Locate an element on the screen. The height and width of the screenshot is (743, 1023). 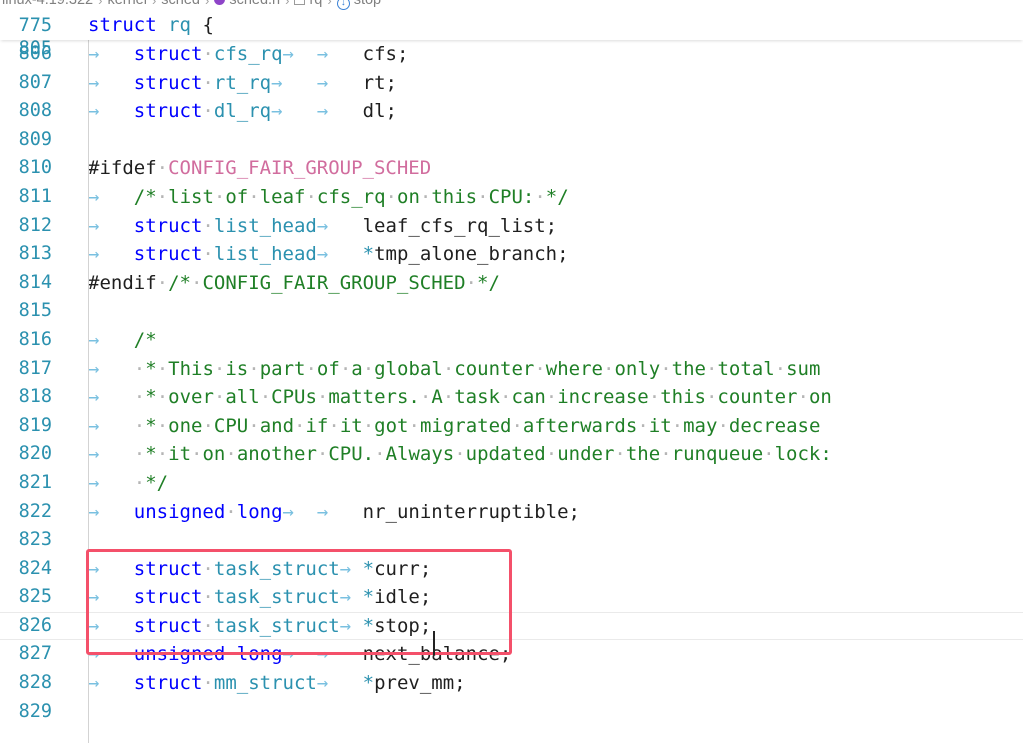
code-token: #ifdef is located at coordinates (122, 168).